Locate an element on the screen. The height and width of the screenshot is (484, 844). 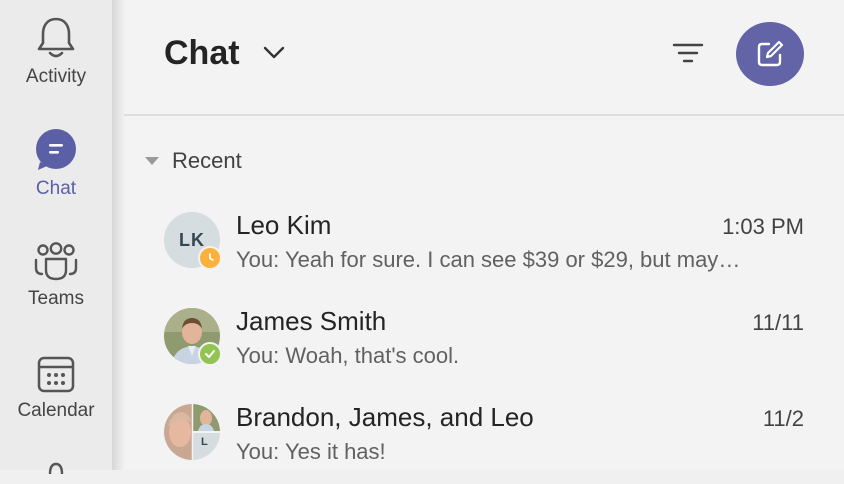
rail-item-calendar: Calendar is located at coordinates (56, 388).